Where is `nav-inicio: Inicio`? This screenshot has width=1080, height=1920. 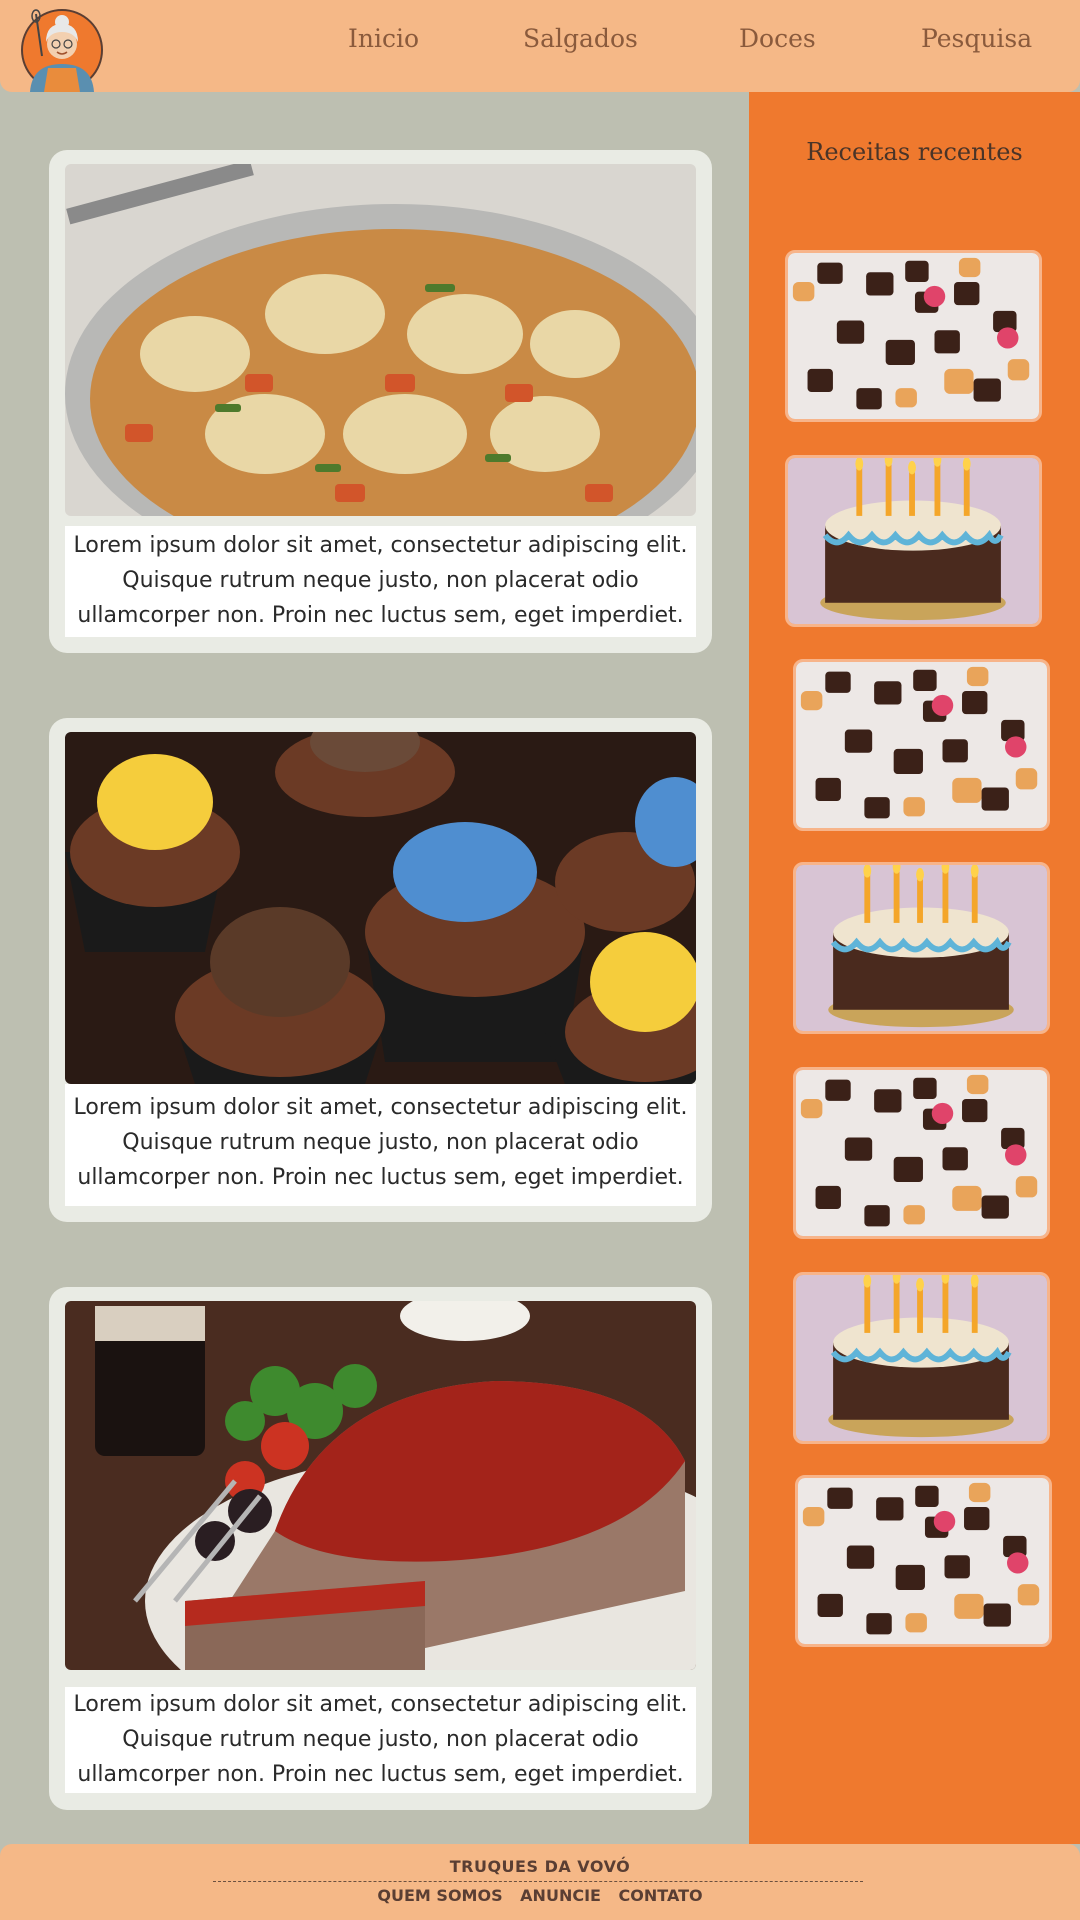
nav-inicio: Inicio is located at coordinates (383, 38).